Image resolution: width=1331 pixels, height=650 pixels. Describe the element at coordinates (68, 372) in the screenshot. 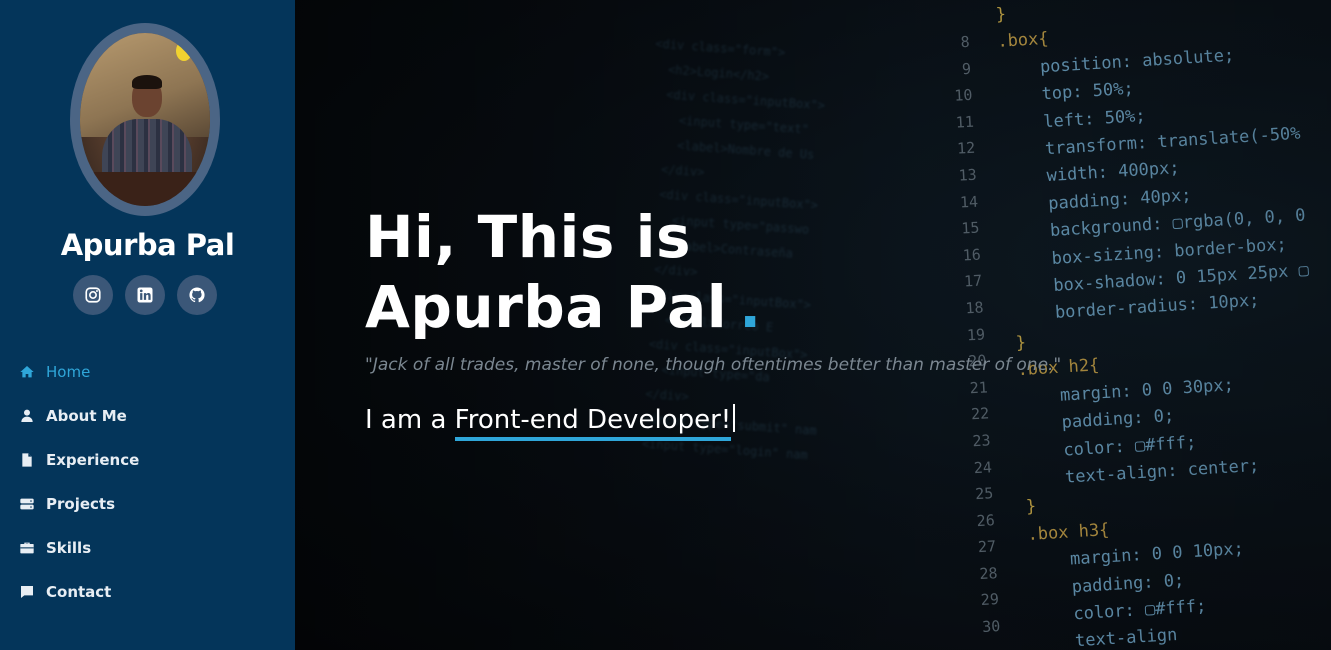

I see `nav-label: Home` at that location.